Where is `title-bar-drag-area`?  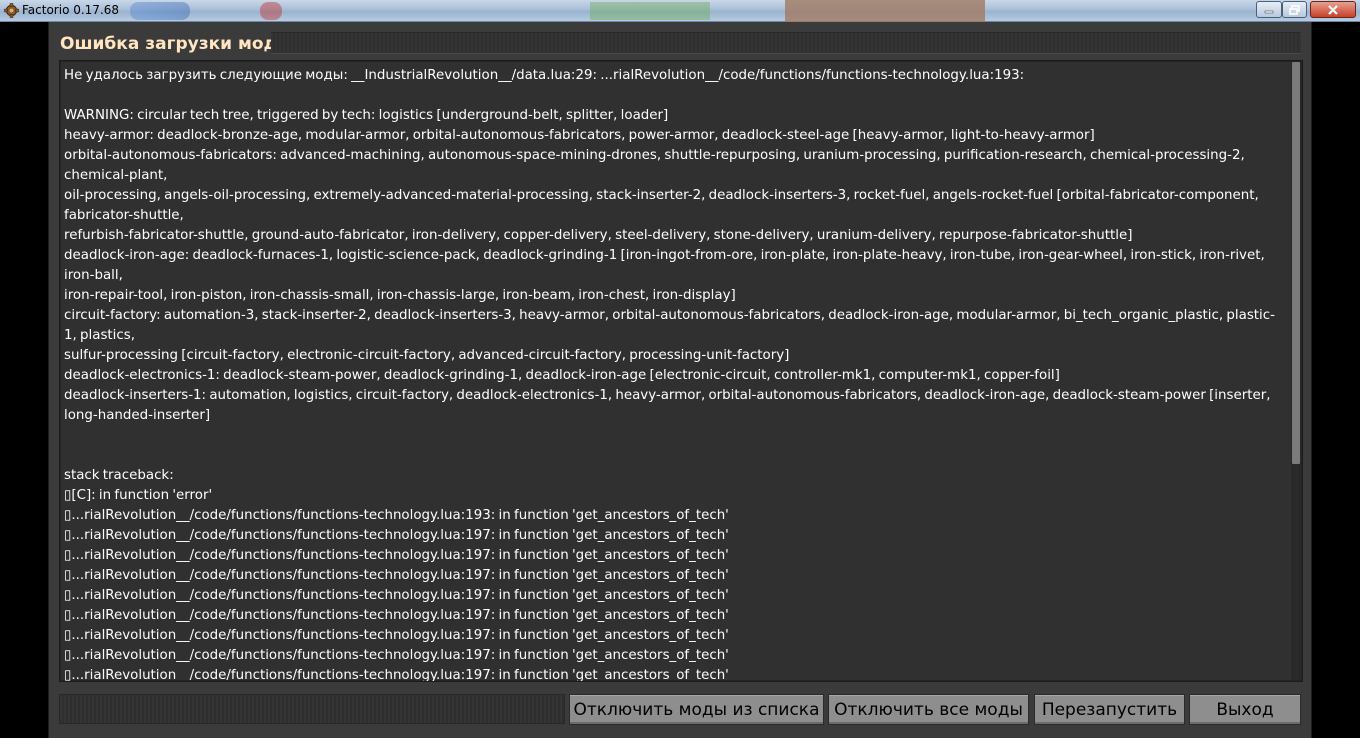
title-bar-drag-area is located at coordinates (786, 43).